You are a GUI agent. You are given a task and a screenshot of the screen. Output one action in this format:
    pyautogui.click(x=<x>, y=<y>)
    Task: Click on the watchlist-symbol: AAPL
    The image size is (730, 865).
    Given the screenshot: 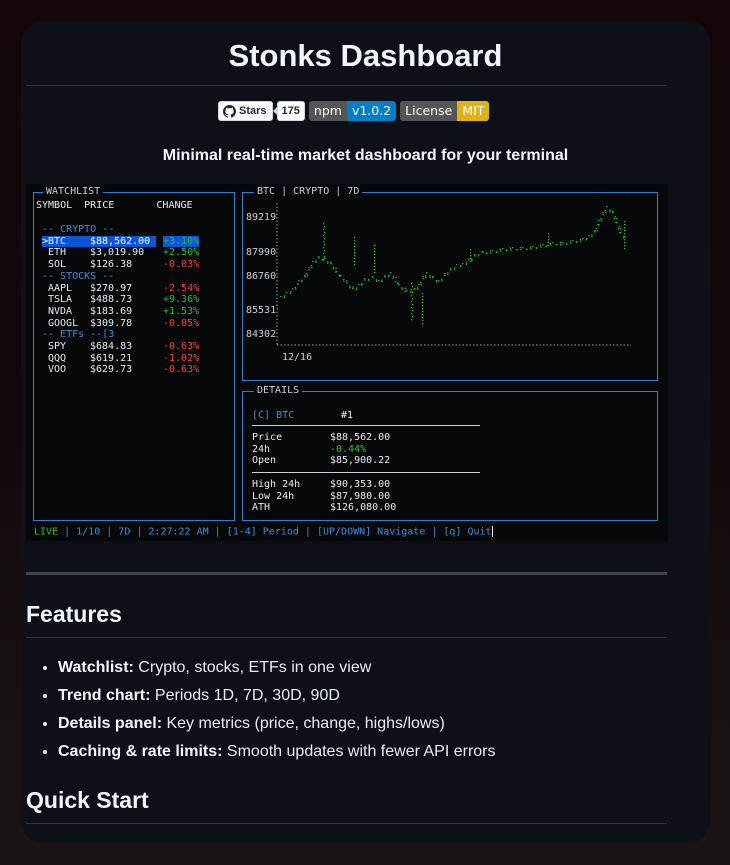 What is the action you would take?
    pyautogui.click(x=60, y=288)
    